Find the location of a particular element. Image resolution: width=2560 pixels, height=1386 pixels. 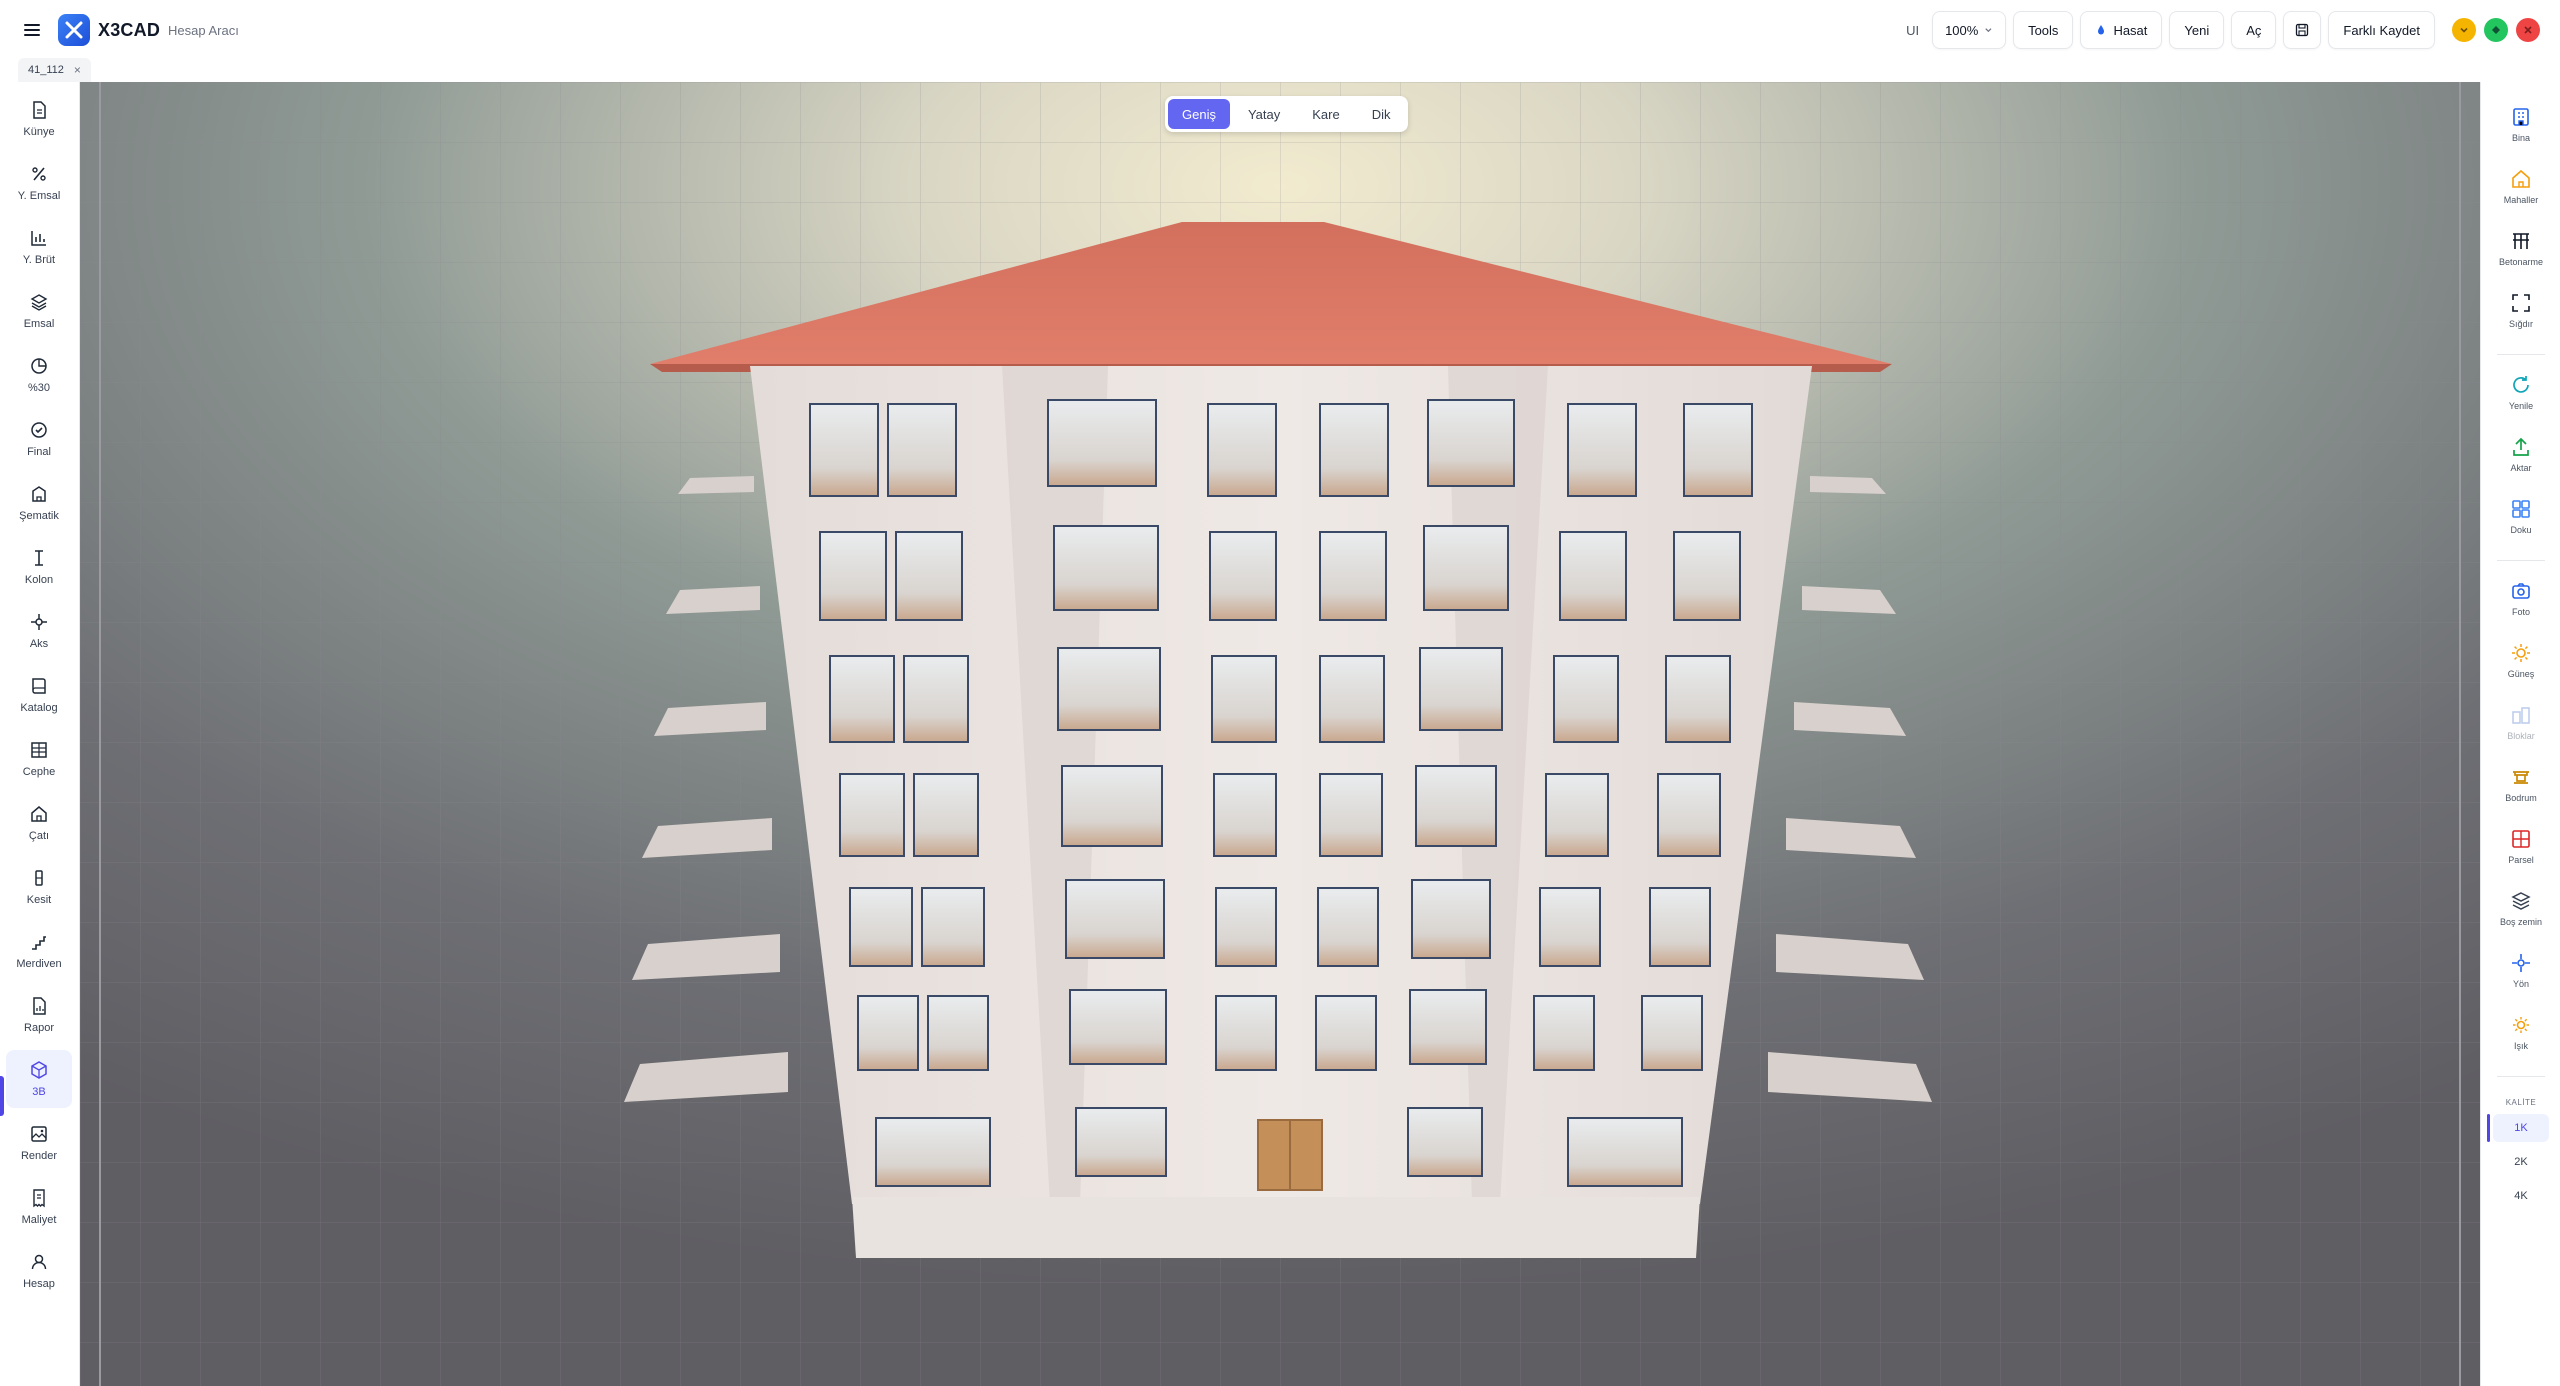

sidebar-item-cati: Çatı is located at coordinates (39, 823).